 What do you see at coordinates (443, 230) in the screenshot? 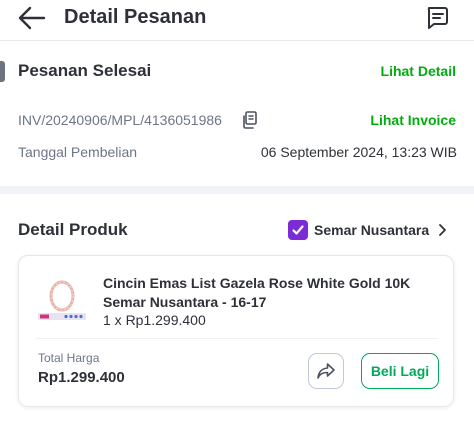
I see `chevron-right-icon` at bounding box center [443, 230].